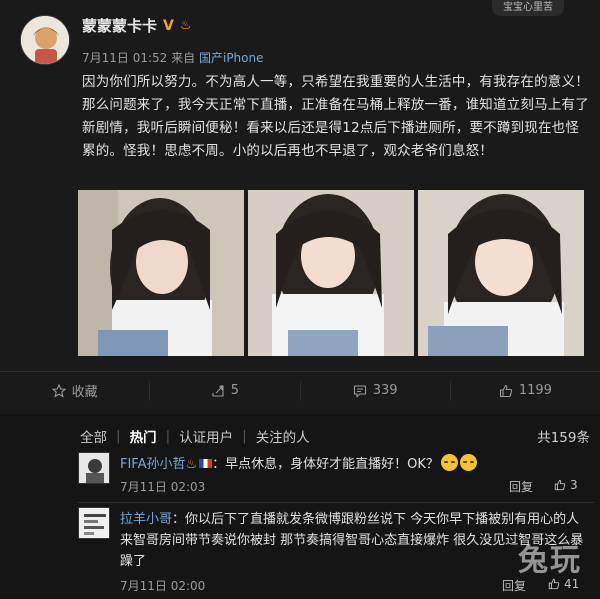  I want to click on comment-icon, so click(359, 391).